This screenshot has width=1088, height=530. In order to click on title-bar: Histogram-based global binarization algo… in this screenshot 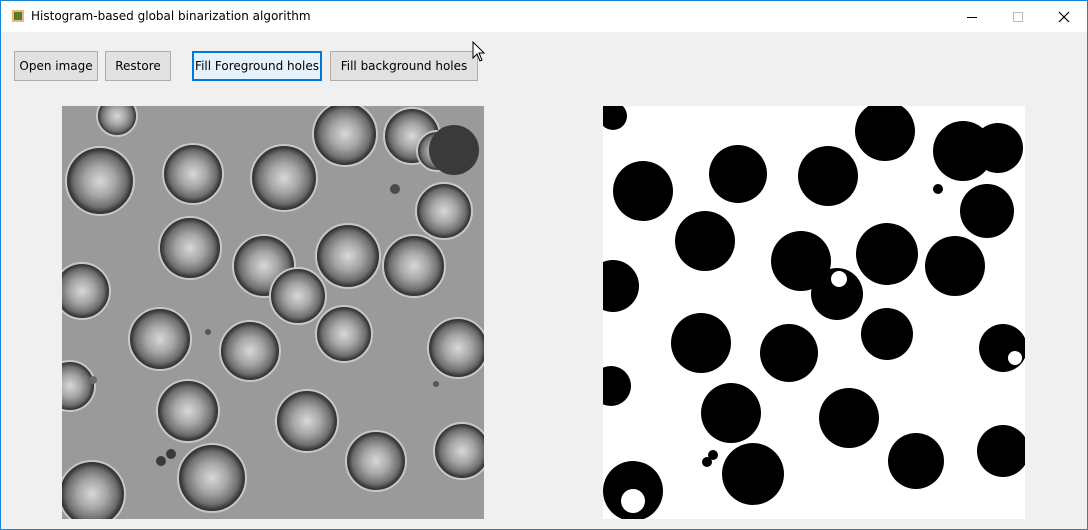, I will do `click(544, 16)`.